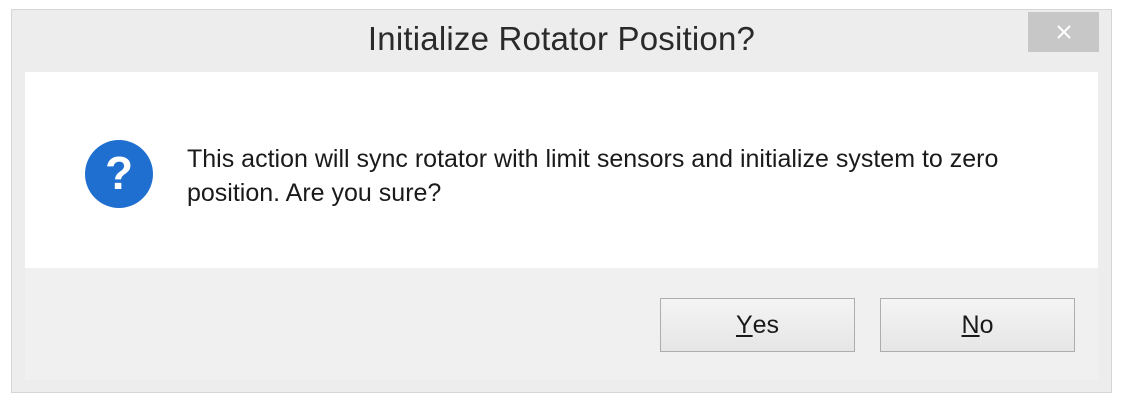  I want to click on yes-button: Yes, so click(757, 325).